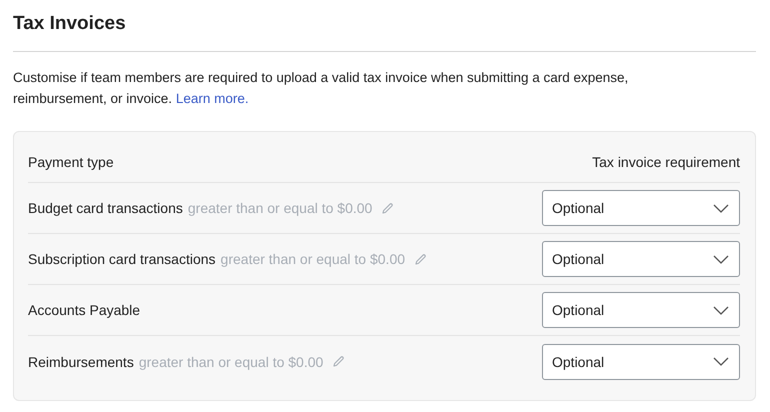 This screenshot has height=412, width=770. What do you see at coordinates (212, 98) in the screenshot?
I see `learn-more-link: Learn more.` at bounding box center [212, 98].